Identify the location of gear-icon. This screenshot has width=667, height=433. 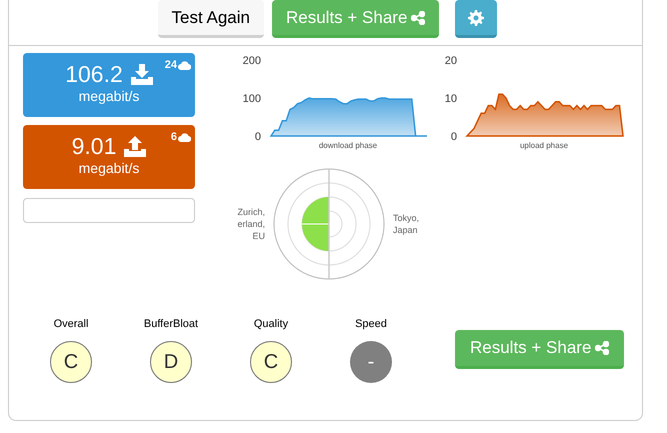
(476, 18).